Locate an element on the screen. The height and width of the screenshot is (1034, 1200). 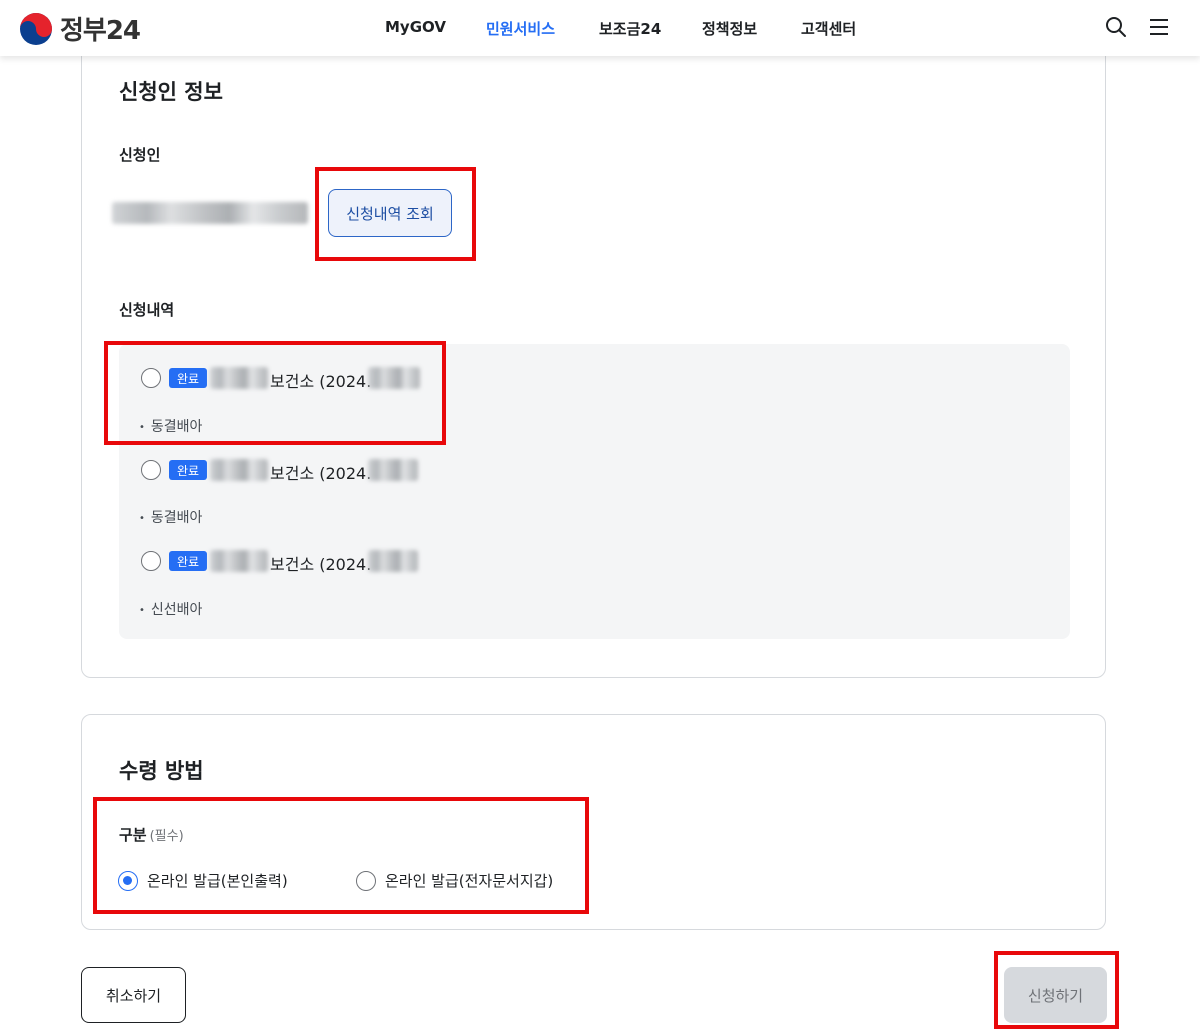
gov24-logo: 정부24 is located at coordinates (79, 28).